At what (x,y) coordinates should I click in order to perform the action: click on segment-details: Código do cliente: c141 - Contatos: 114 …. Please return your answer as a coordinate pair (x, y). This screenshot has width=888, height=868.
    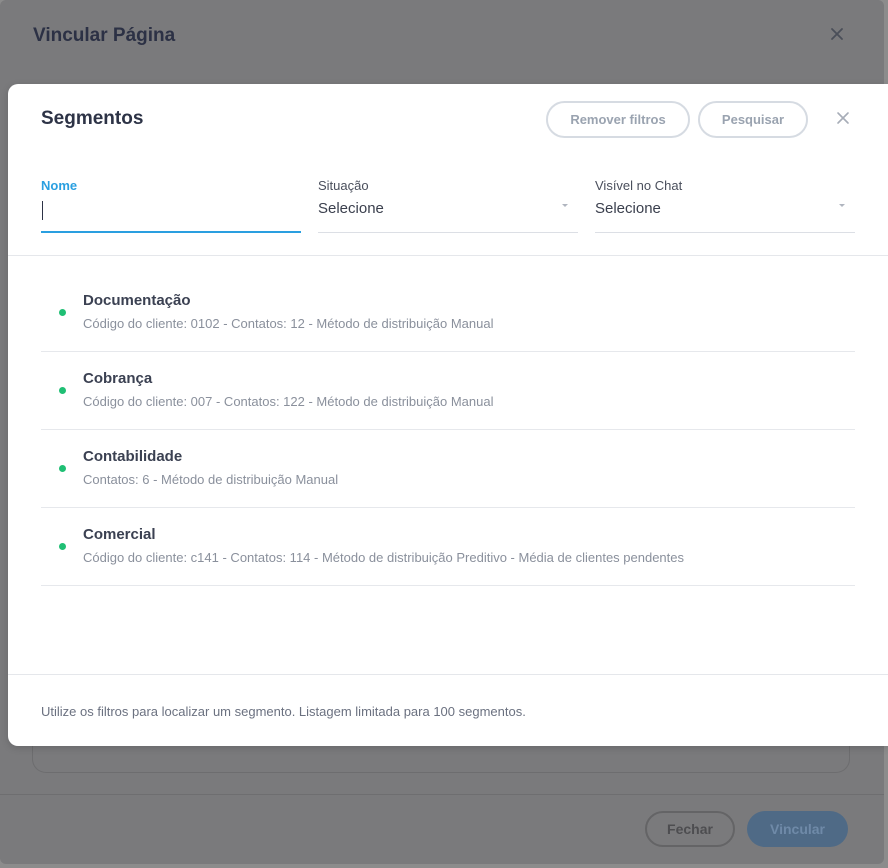
    Looking at the image, I should click on (384, 557).